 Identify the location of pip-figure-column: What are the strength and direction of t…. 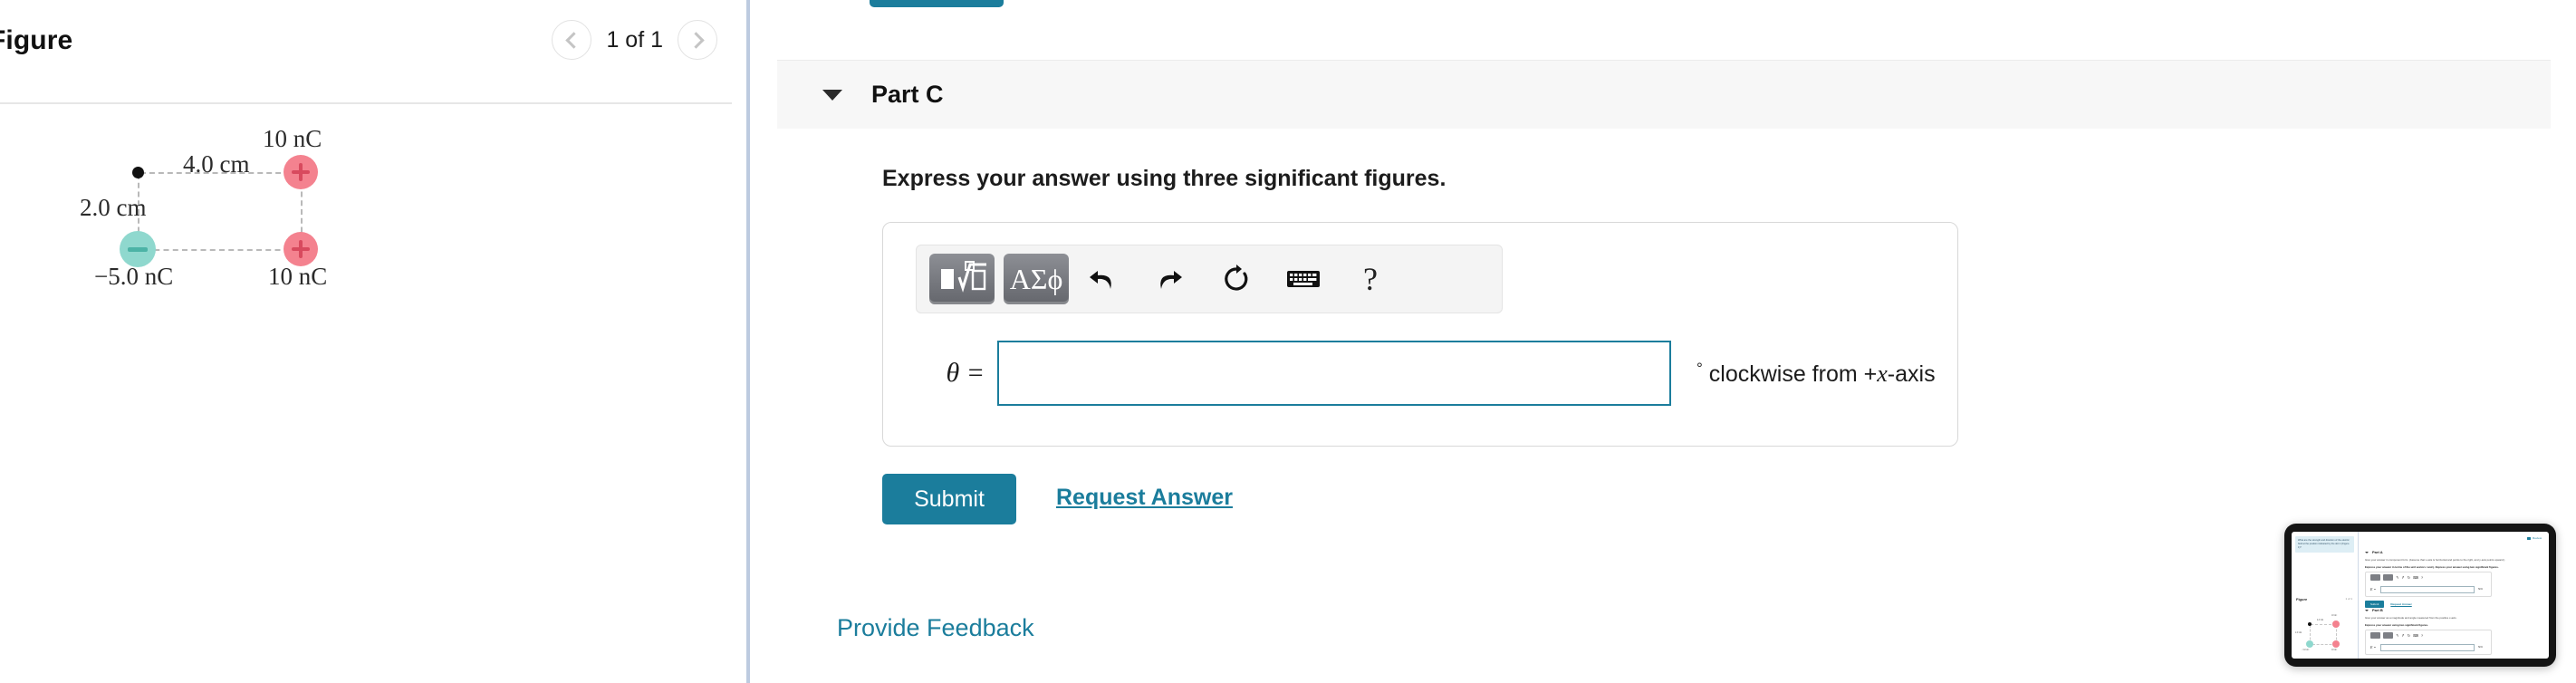
(2325, 596).